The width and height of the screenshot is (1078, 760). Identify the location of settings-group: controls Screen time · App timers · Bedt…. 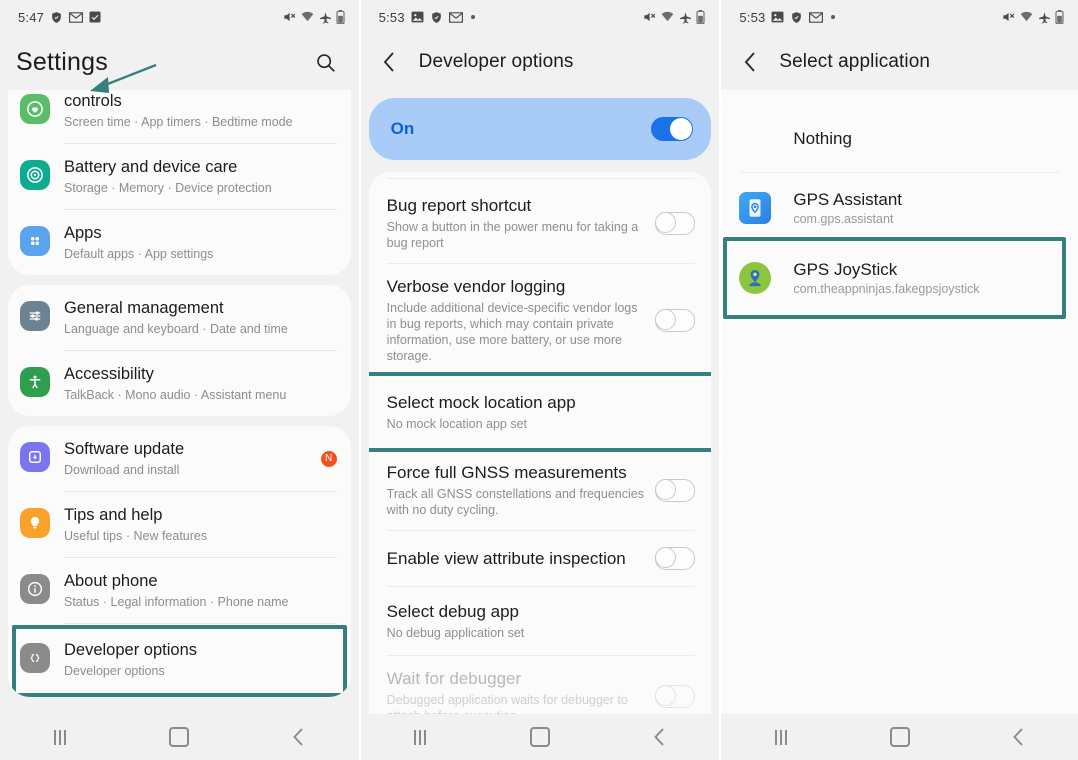
(179, 176).